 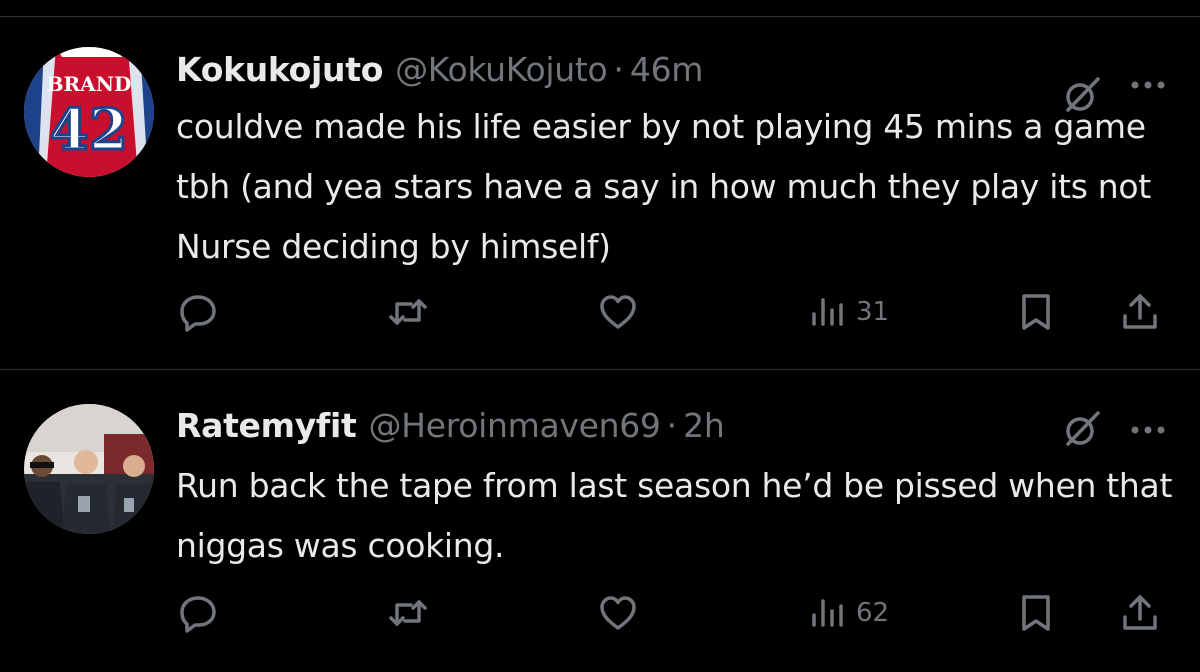 What do you see at coordinates (873, 312) in the screenshot?
I see `views-count: 31` at bounding box center [873, 312].